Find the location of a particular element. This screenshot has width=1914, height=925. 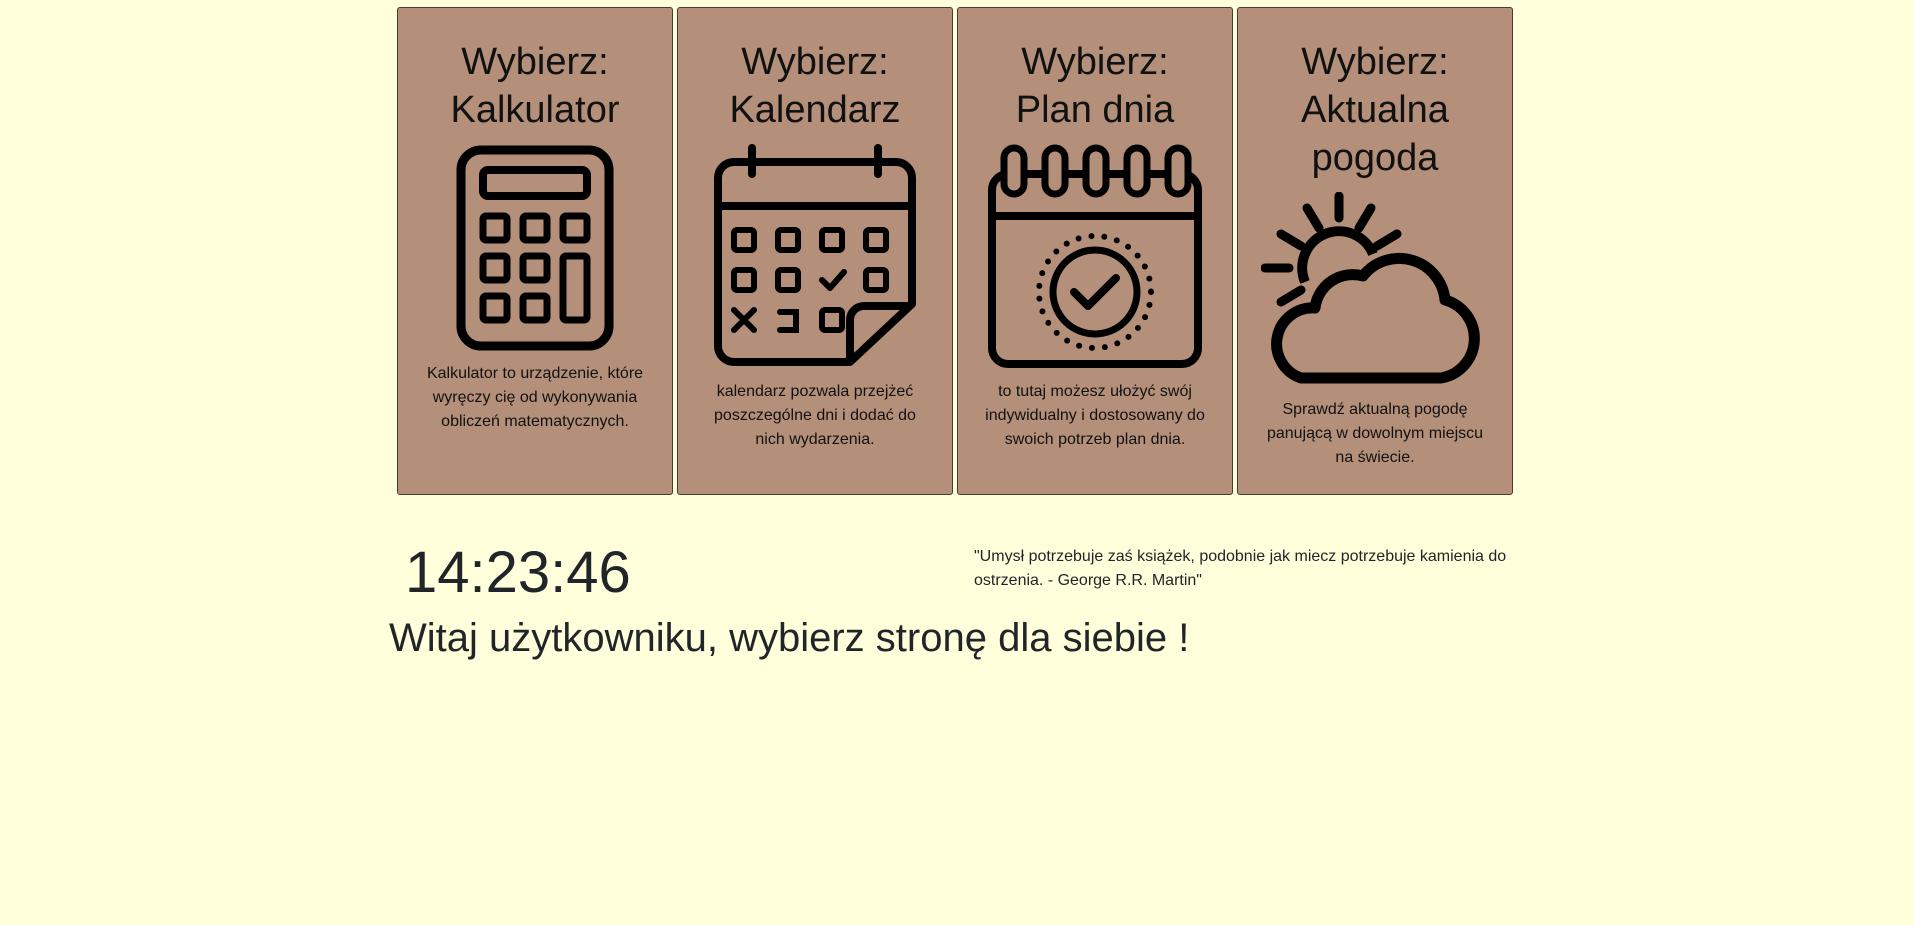

card-title: Wybierz: Kalkulator is located at coordinates (535, 86).